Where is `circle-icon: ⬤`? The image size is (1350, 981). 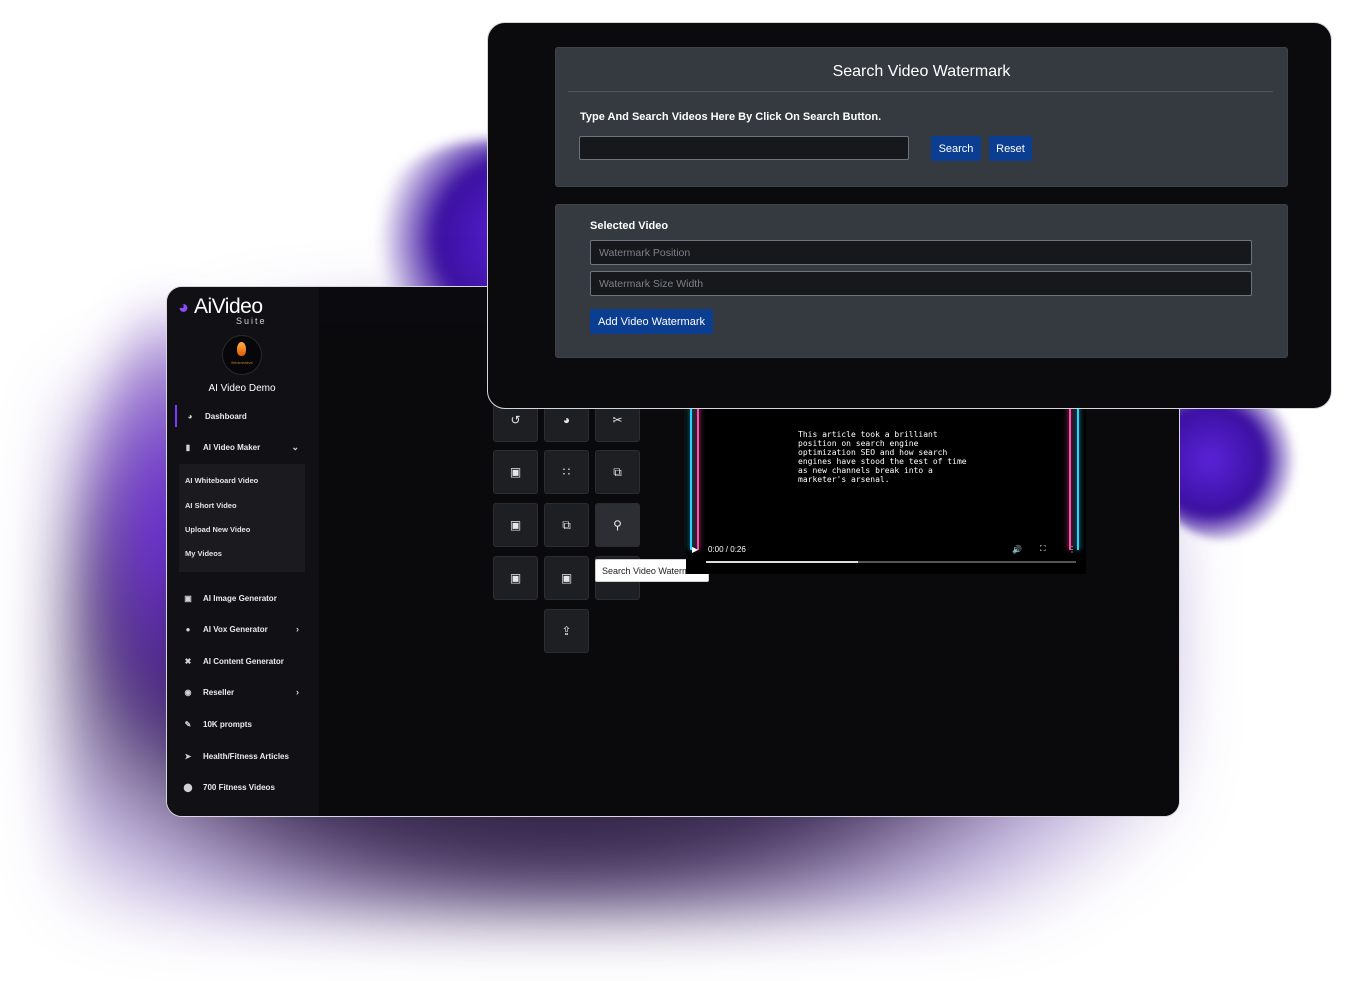 circle-icon: ⬤ is located at coordinates (188, 787).